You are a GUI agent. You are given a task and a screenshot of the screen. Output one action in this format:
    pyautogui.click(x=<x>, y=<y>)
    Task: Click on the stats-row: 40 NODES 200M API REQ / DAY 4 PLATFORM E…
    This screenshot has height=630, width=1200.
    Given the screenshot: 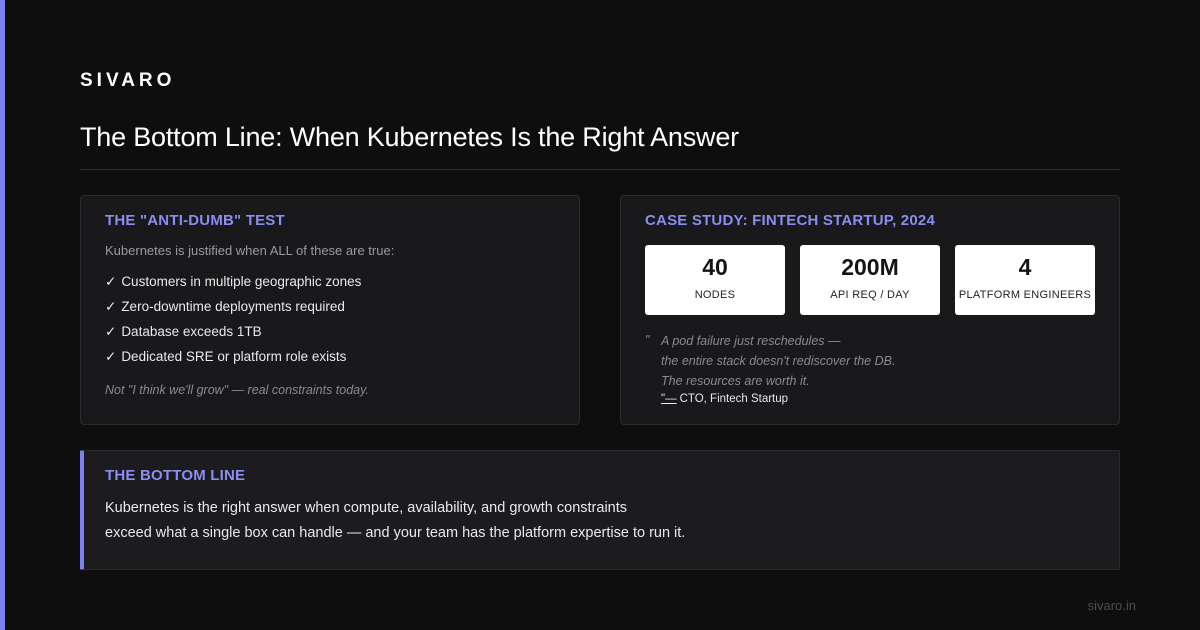 What is the action you would take?
    pyautogui.click(x=870, y=280)
    